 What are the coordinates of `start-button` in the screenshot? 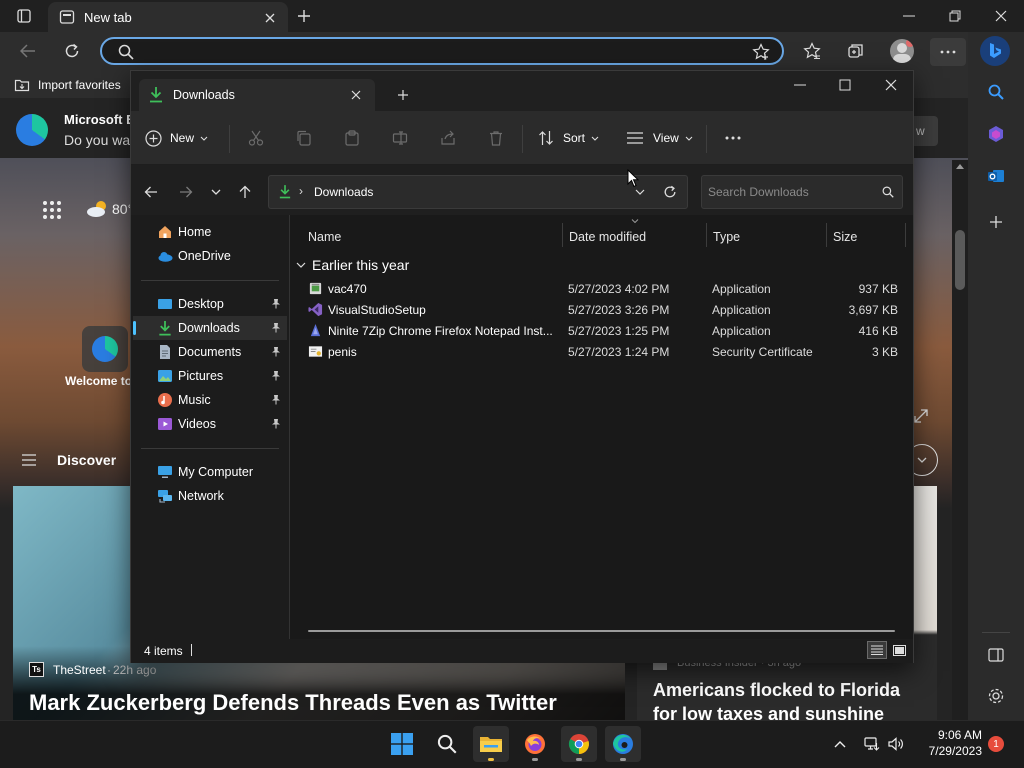 It's located at (402, 744).